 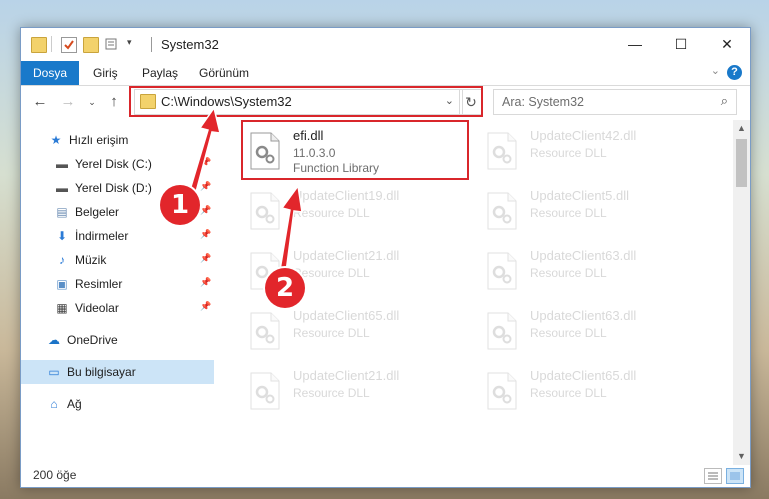 What do you see at coordinates (724, 100) in the screenshot?
I see `search-icon: ⌕` at bounding box center [724, 100].